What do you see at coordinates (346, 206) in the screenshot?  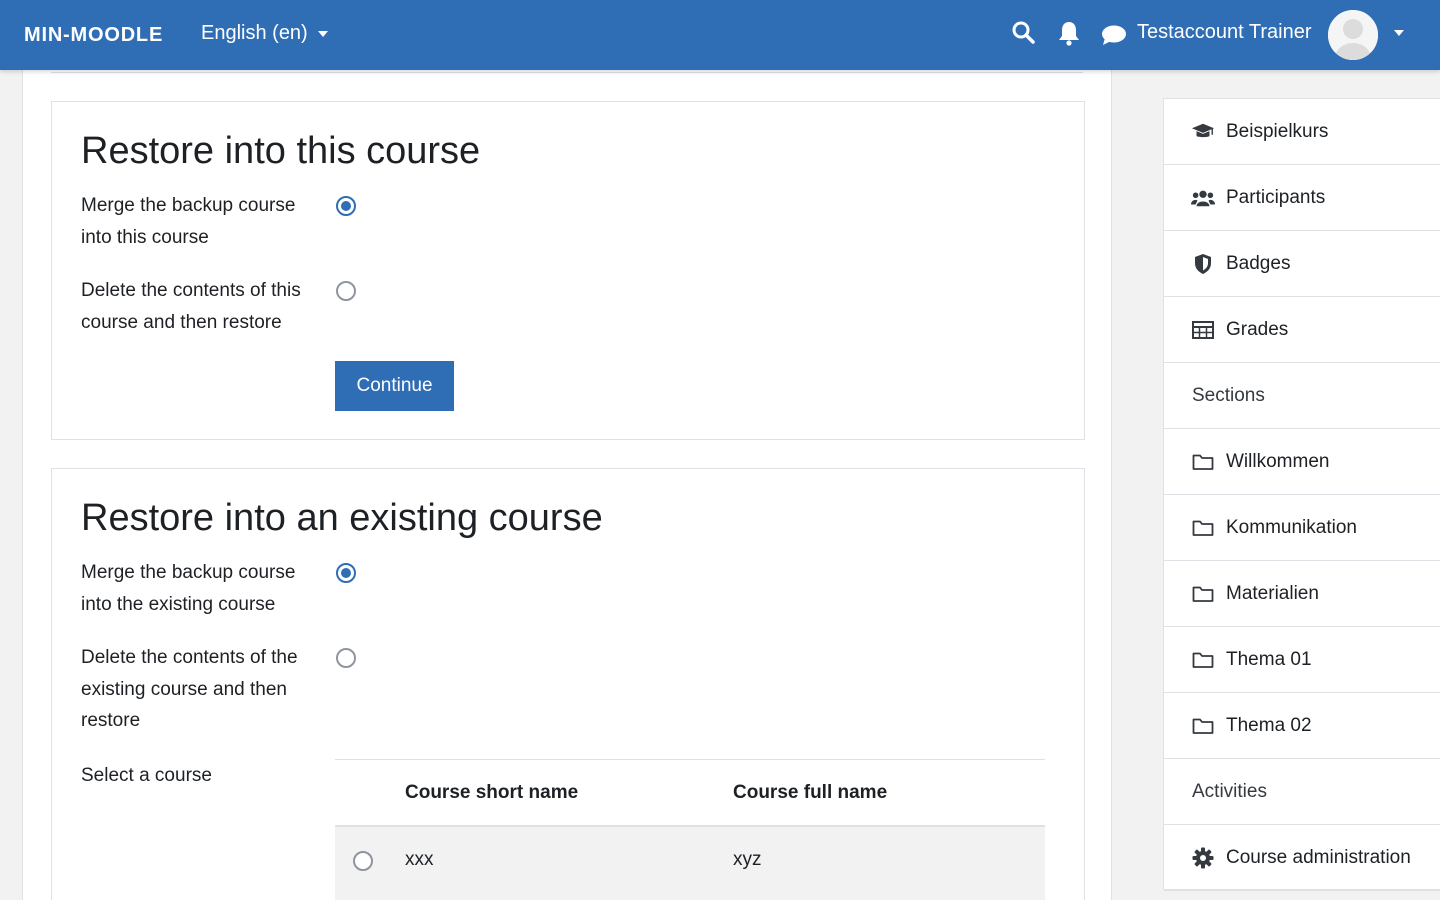 I see `merge-radio` at bounding box center [346, 206].